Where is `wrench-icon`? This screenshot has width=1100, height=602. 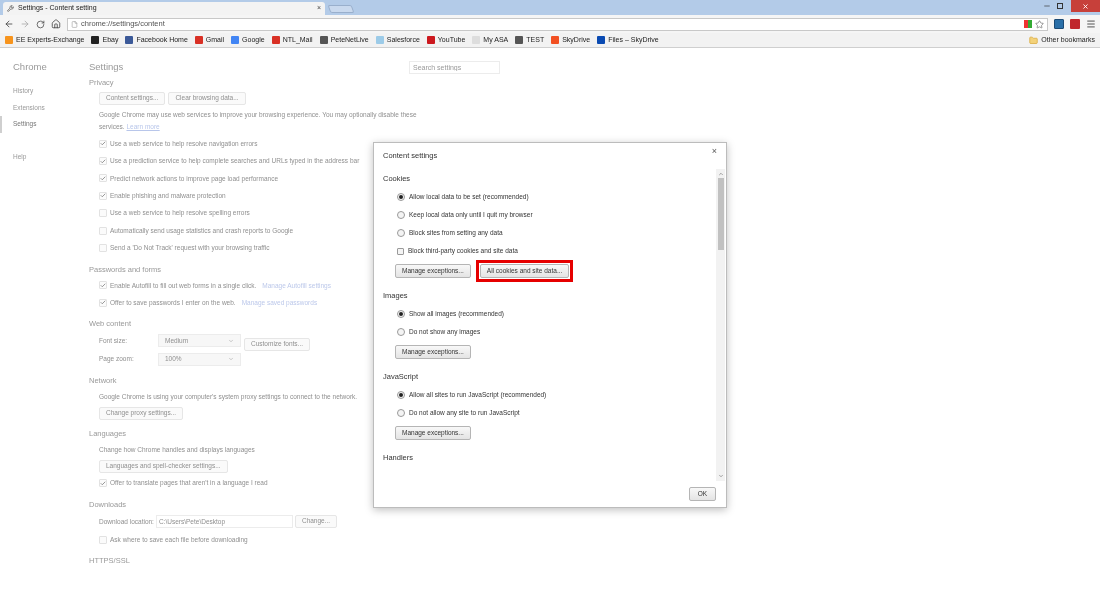 wrench-icon is located at coordinates (10, 8).